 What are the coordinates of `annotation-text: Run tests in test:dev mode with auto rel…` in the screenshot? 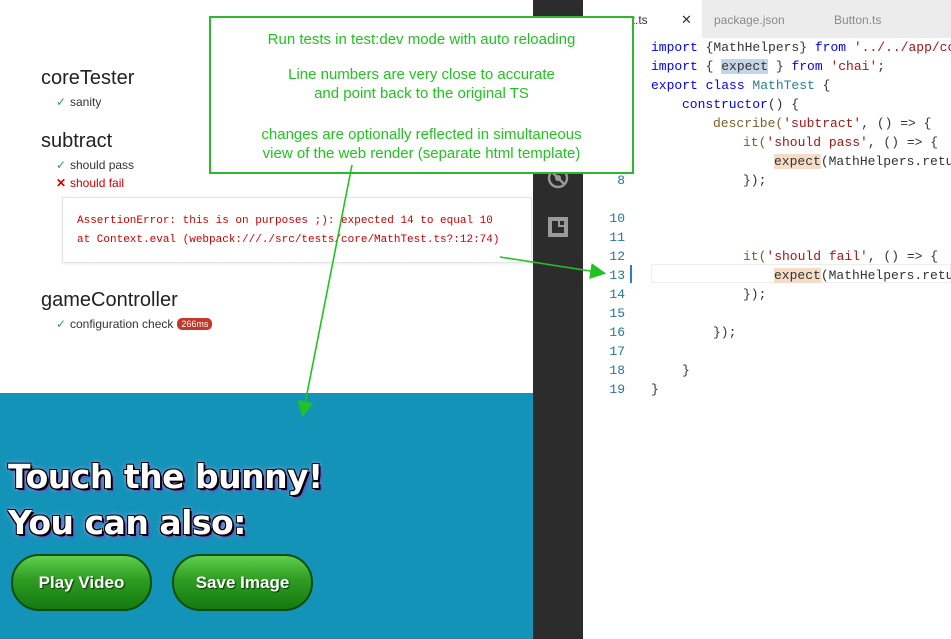 It's located at (421, 39).